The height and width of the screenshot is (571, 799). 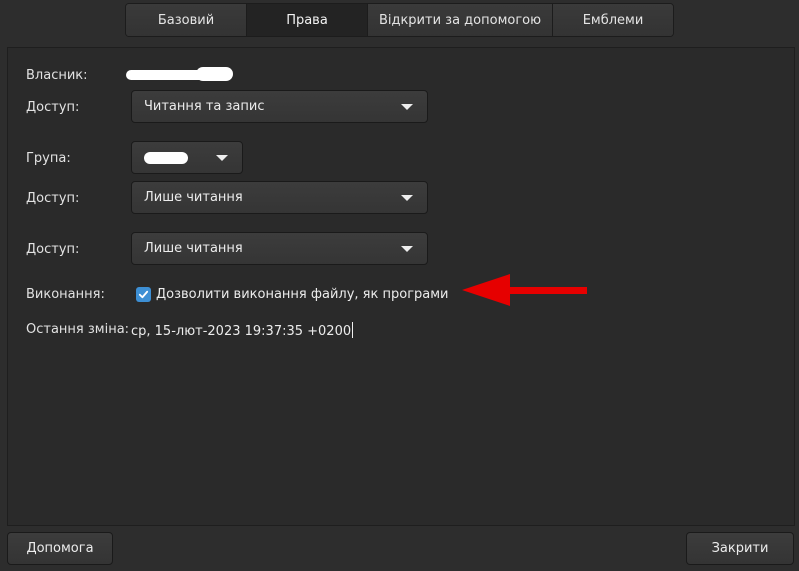 I want to click on group-name-redacted, so click(x=180, y=157).